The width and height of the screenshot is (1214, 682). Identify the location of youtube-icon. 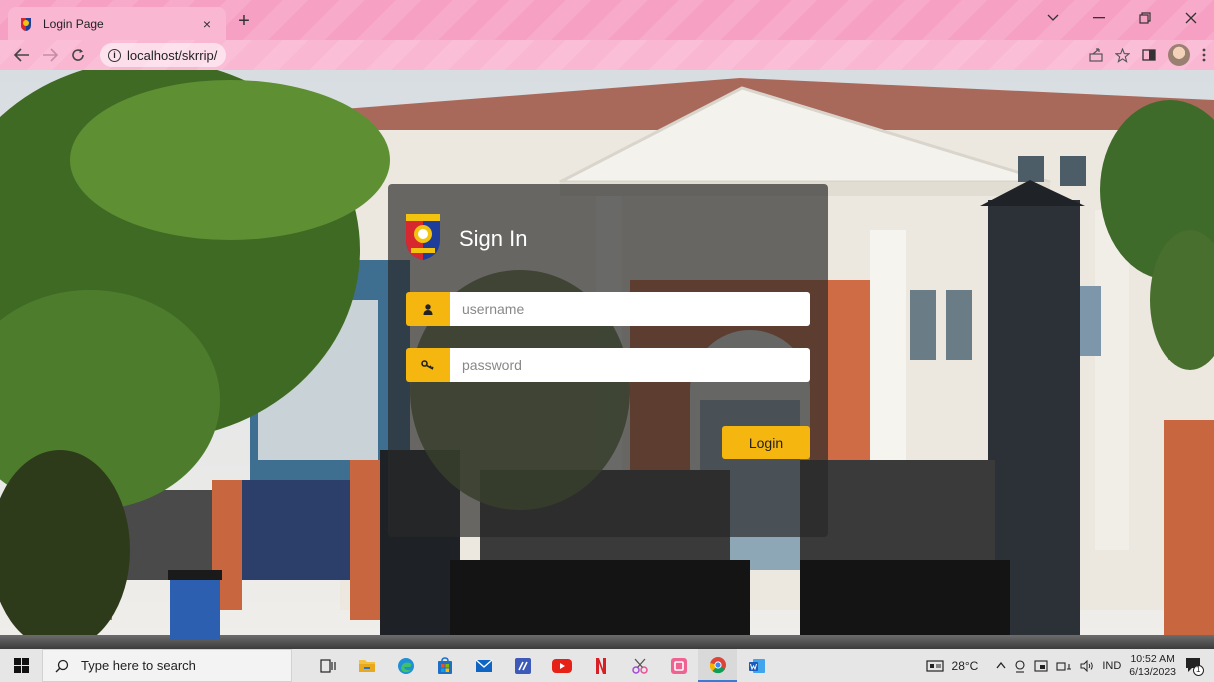
(561, 665).